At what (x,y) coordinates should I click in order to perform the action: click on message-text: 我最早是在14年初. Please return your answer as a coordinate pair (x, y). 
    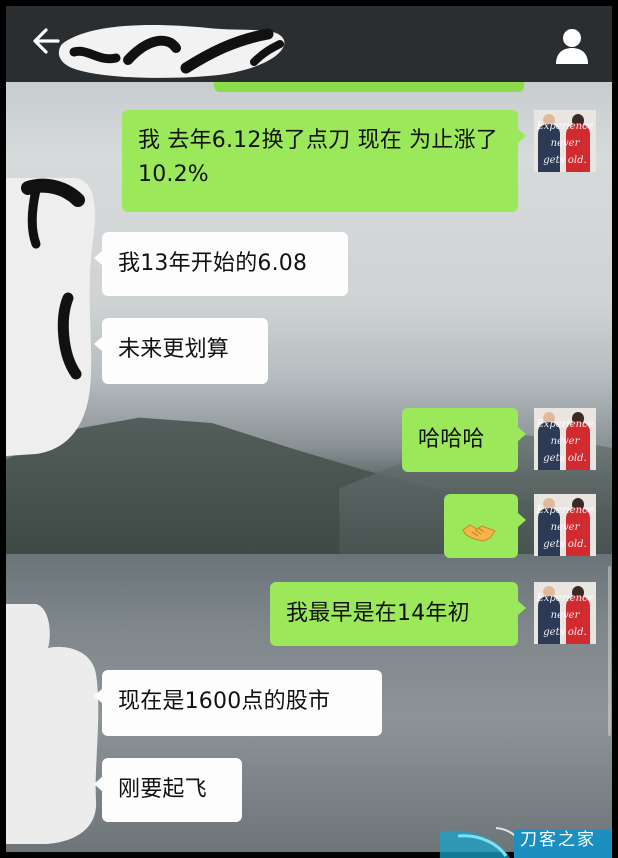
    Looking at the image, I should click on (378, 613).